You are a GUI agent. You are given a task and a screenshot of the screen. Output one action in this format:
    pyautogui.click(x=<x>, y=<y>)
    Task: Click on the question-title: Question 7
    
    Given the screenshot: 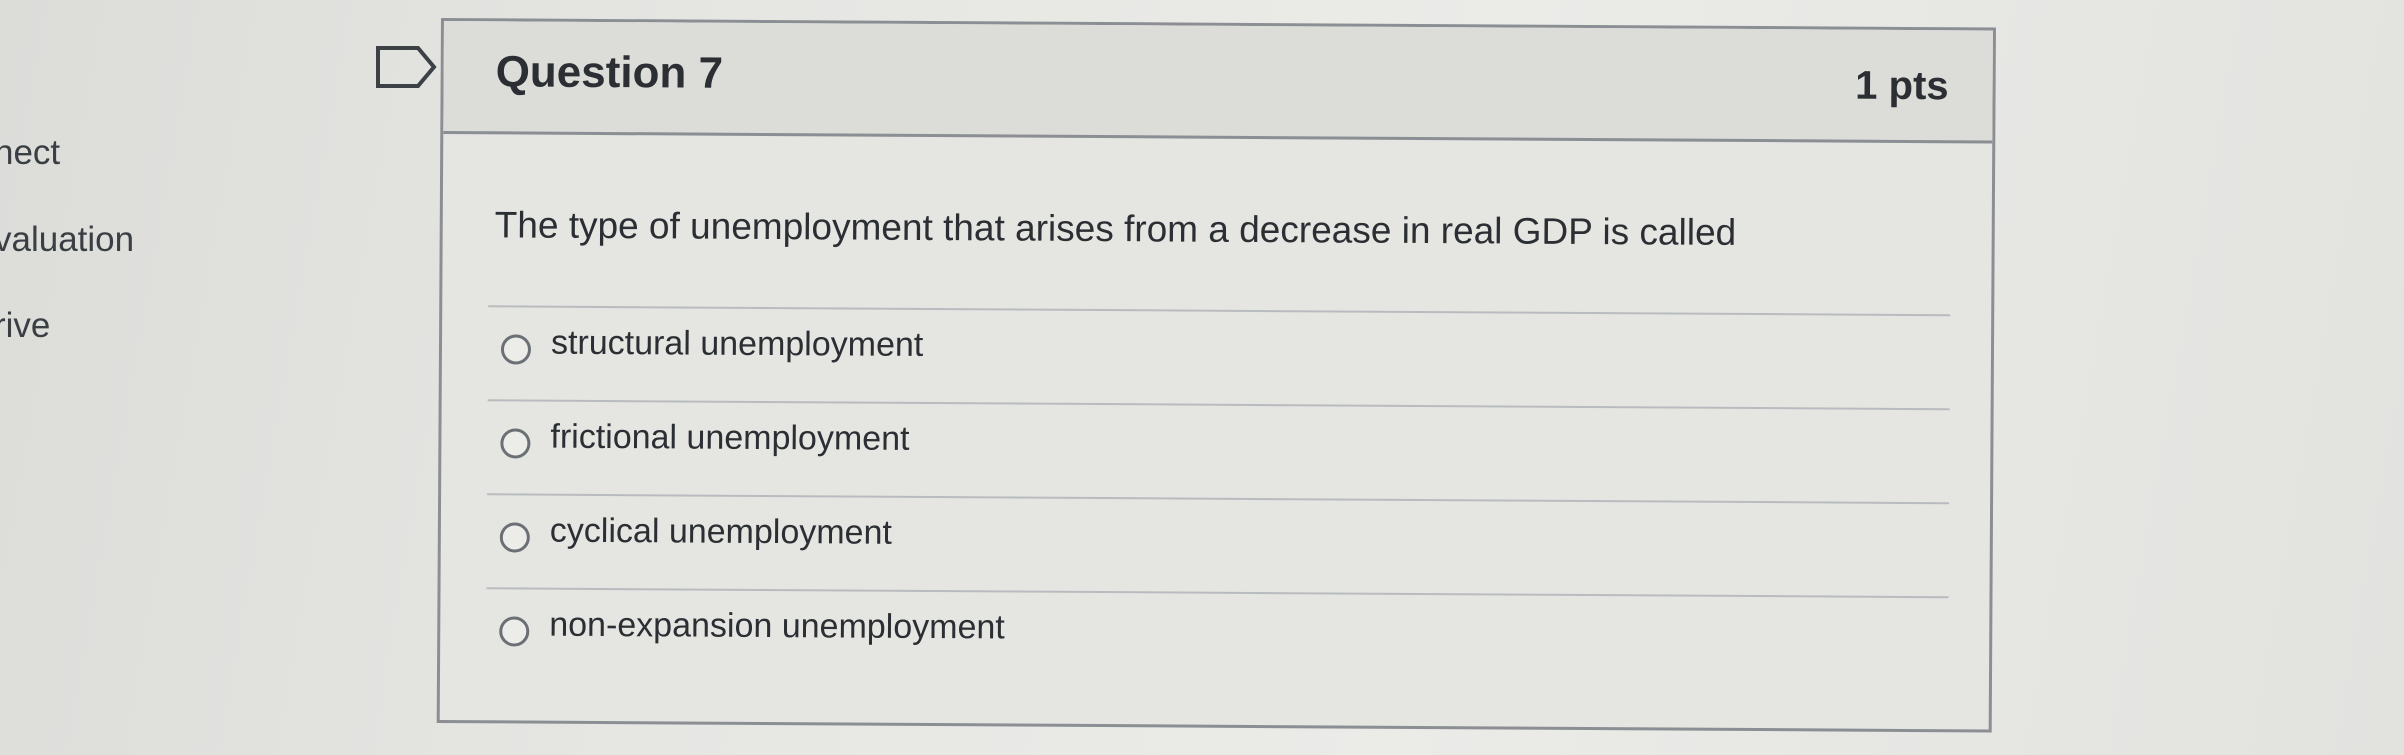 What is the action you would take?
    pyautogui.click(x=609, y=72)
    